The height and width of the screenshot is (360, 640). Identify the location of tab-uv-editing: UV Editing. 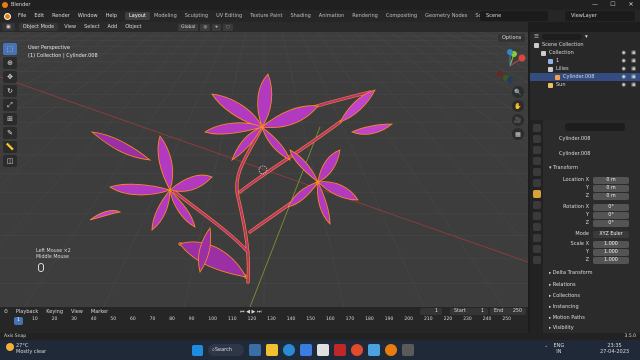
(229, 16).